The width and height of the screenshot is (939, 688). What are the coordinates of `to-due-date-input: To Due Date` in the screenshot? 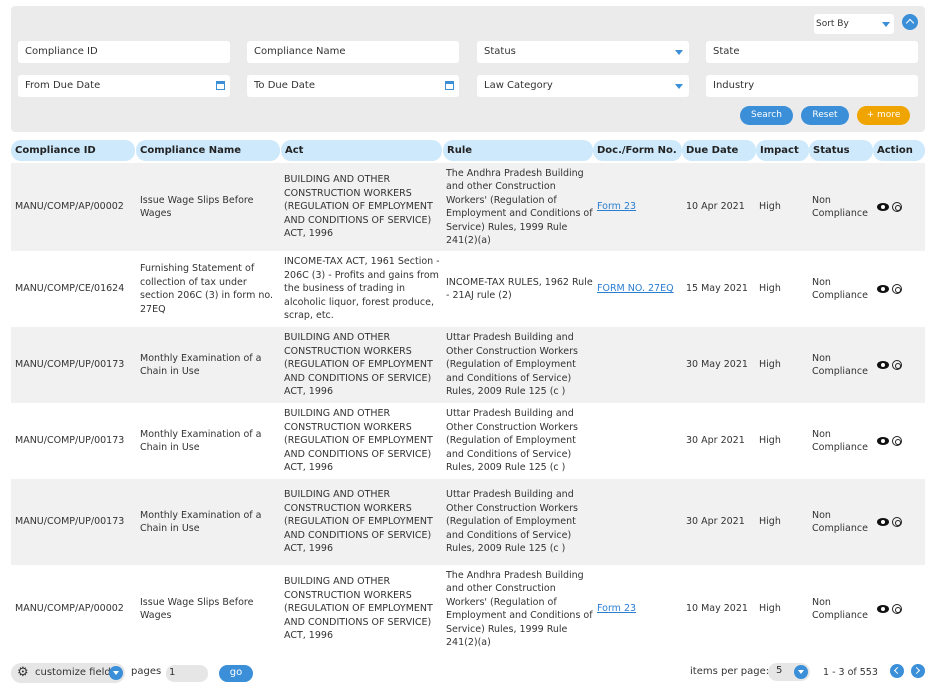 It's located at (353, 86).